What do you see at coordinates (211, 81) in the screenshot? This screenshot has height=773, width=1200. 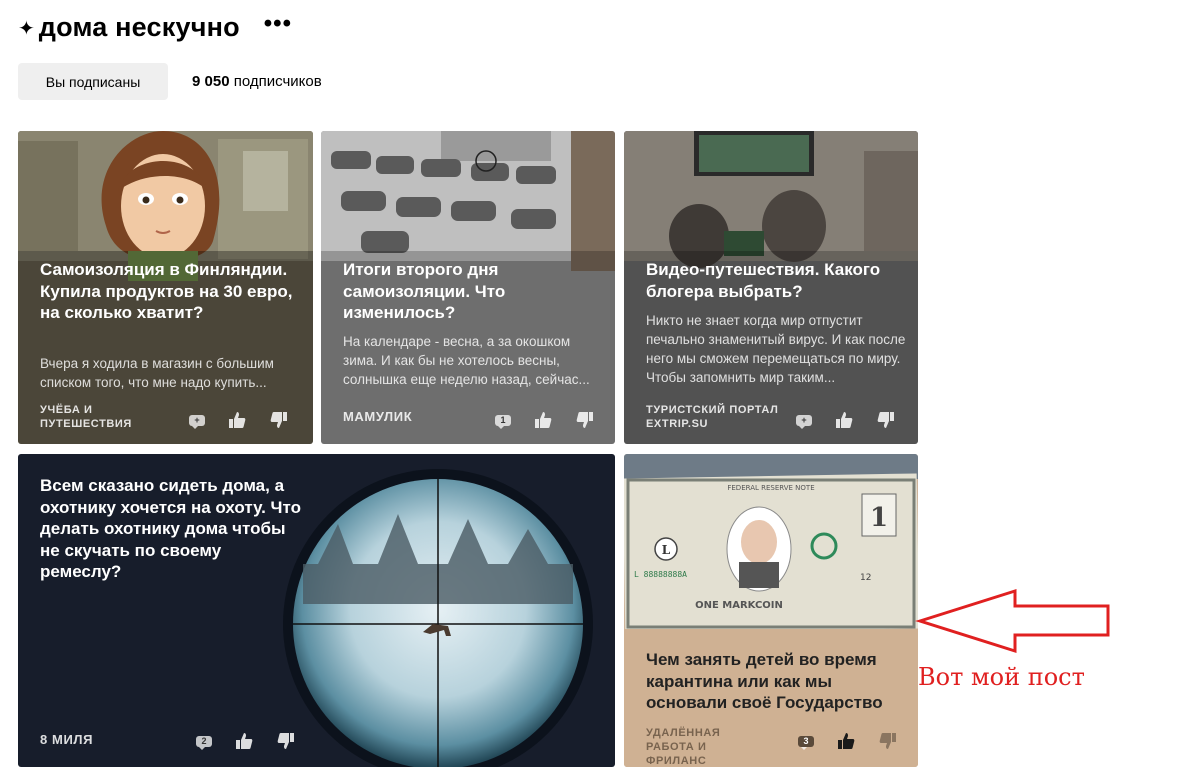 I see `subscribers-count: 9 050` at bounding box center [211, 81].